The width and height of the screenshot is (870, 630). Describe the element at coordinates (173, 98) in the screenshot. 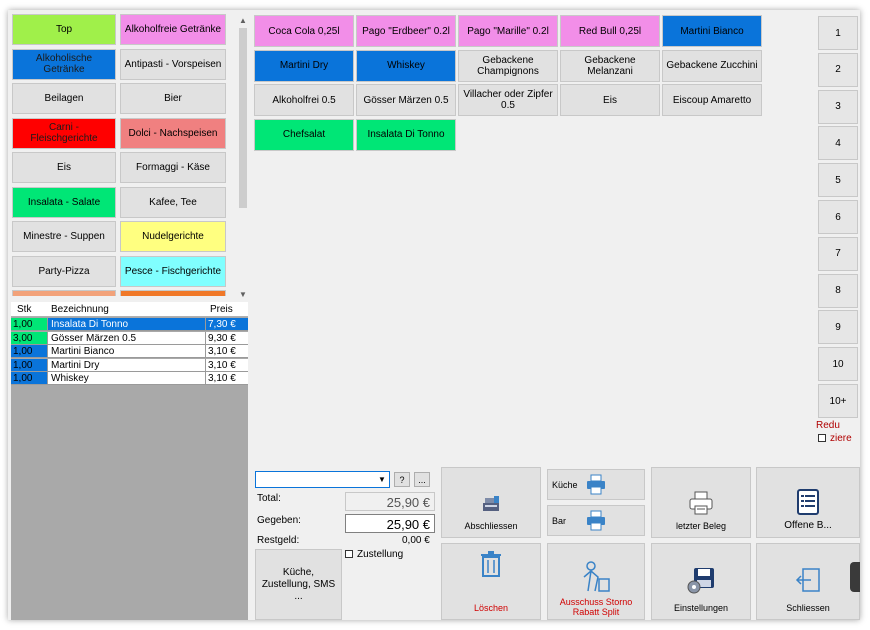

I see `category-button: Bier` at that location.